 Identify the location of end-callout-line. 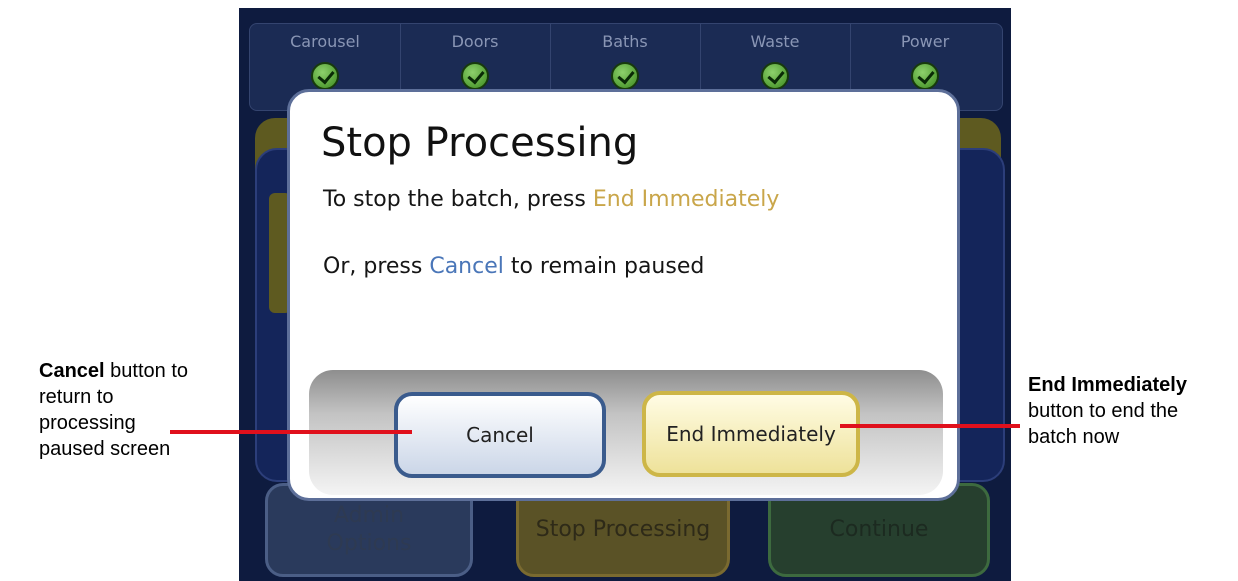
(930, 426).